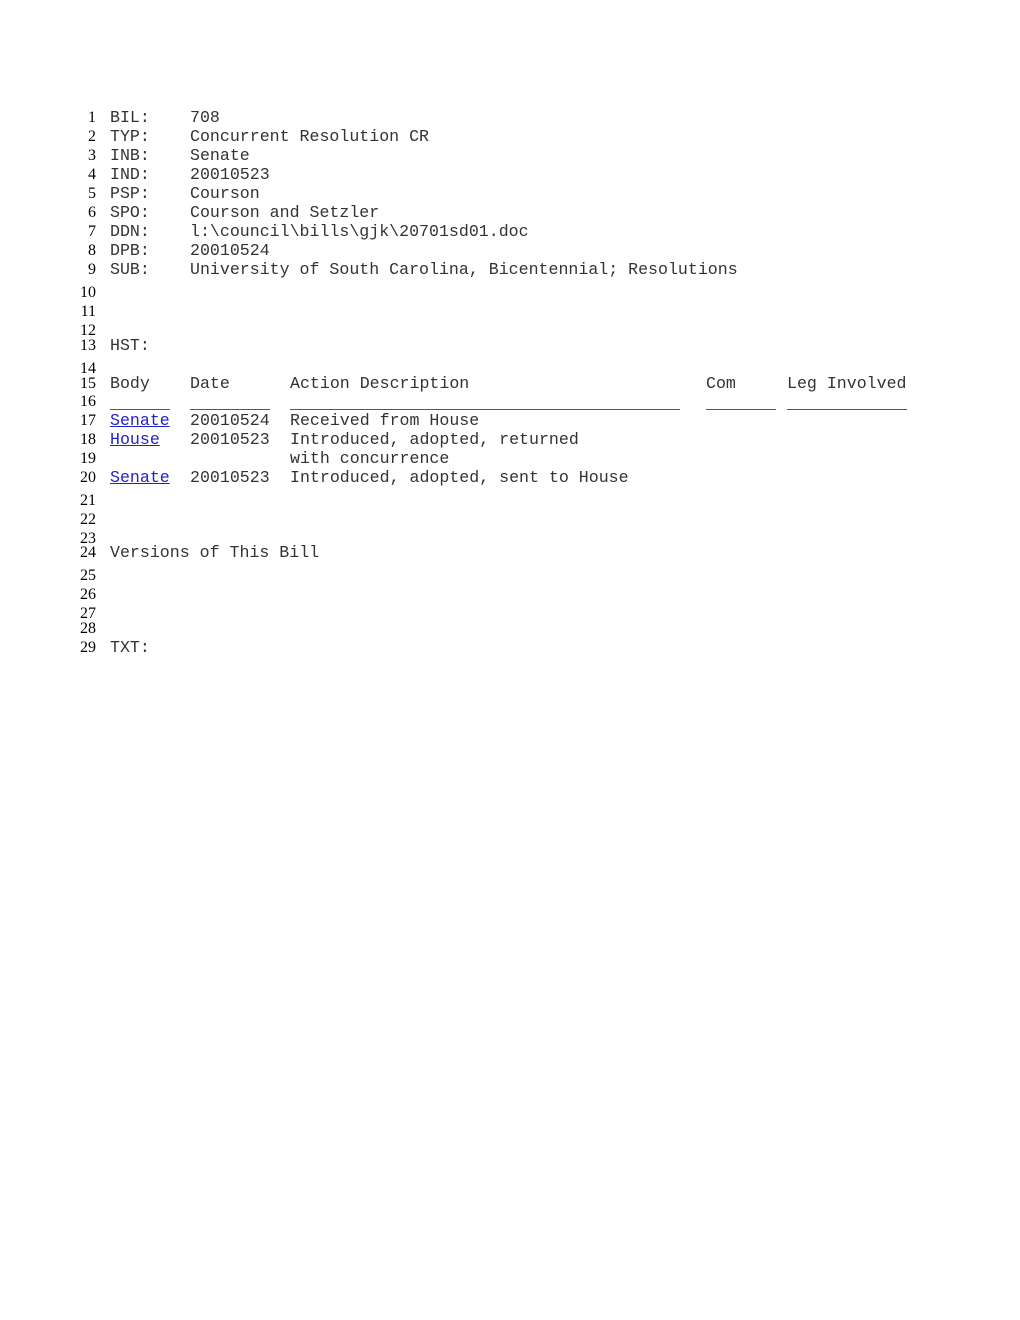 This screenshot has width=1020, height=1320. I want to click on line-number: 24, so click(88, 552).